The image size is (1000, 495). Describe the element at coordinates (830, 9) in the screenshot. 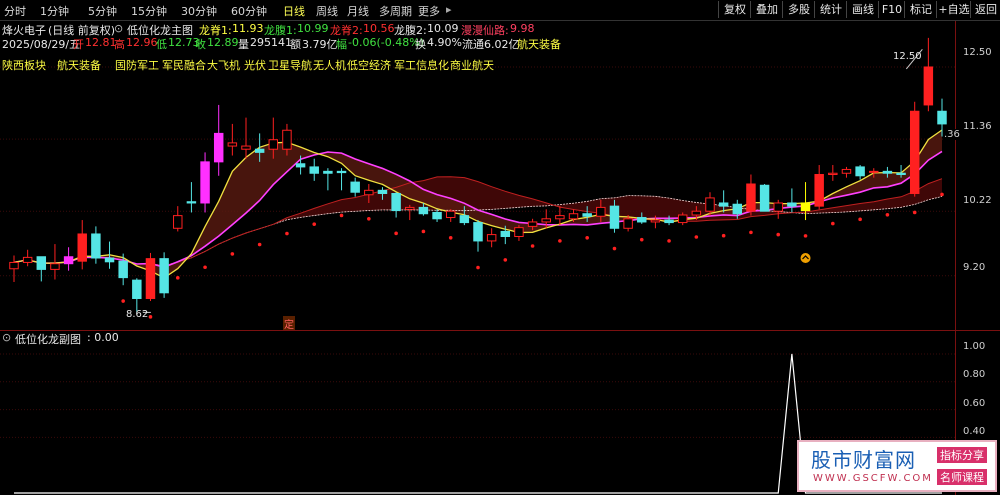

I see `stats-button: 统计` at that location.